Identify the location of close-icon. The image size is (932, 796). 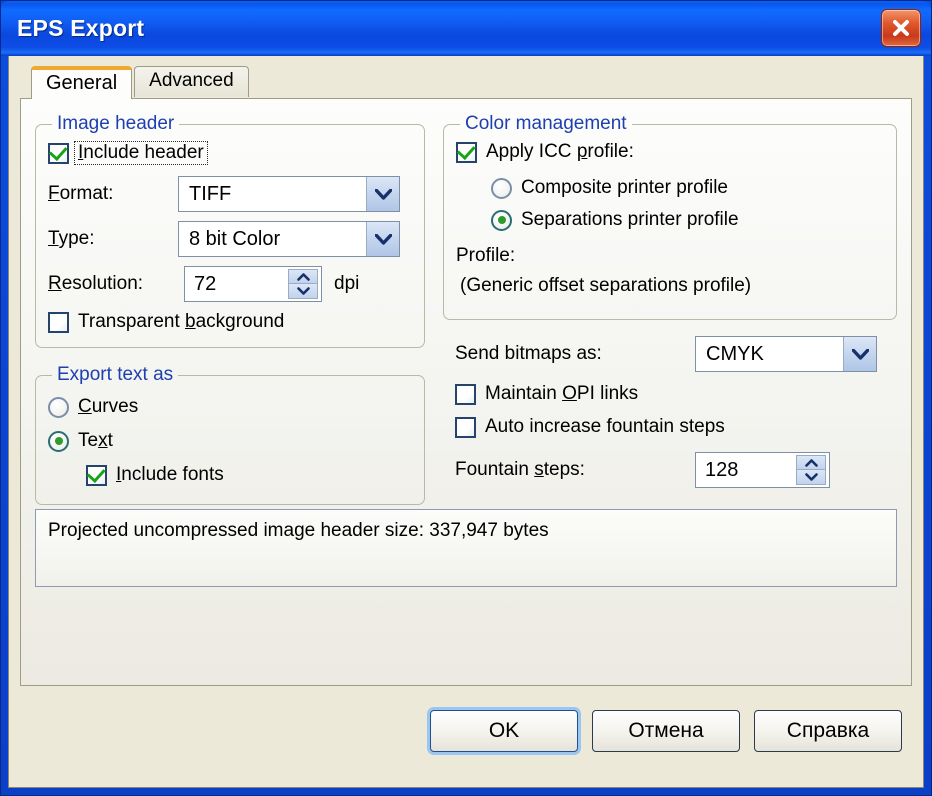
(901, 28).